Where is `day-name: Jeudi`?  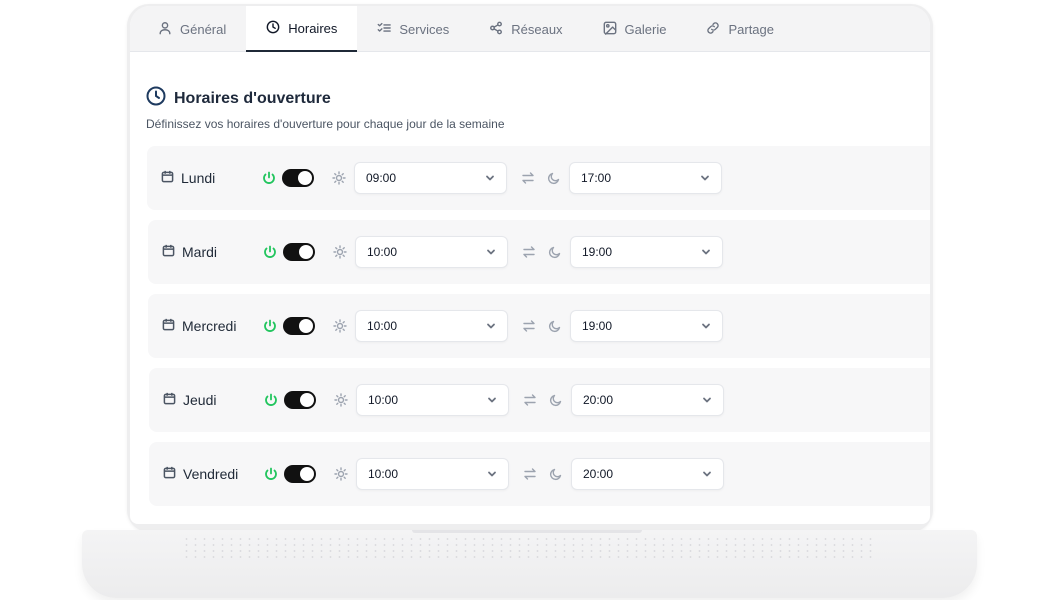 day-name: Jeudi is located at coordinates (200, 400).